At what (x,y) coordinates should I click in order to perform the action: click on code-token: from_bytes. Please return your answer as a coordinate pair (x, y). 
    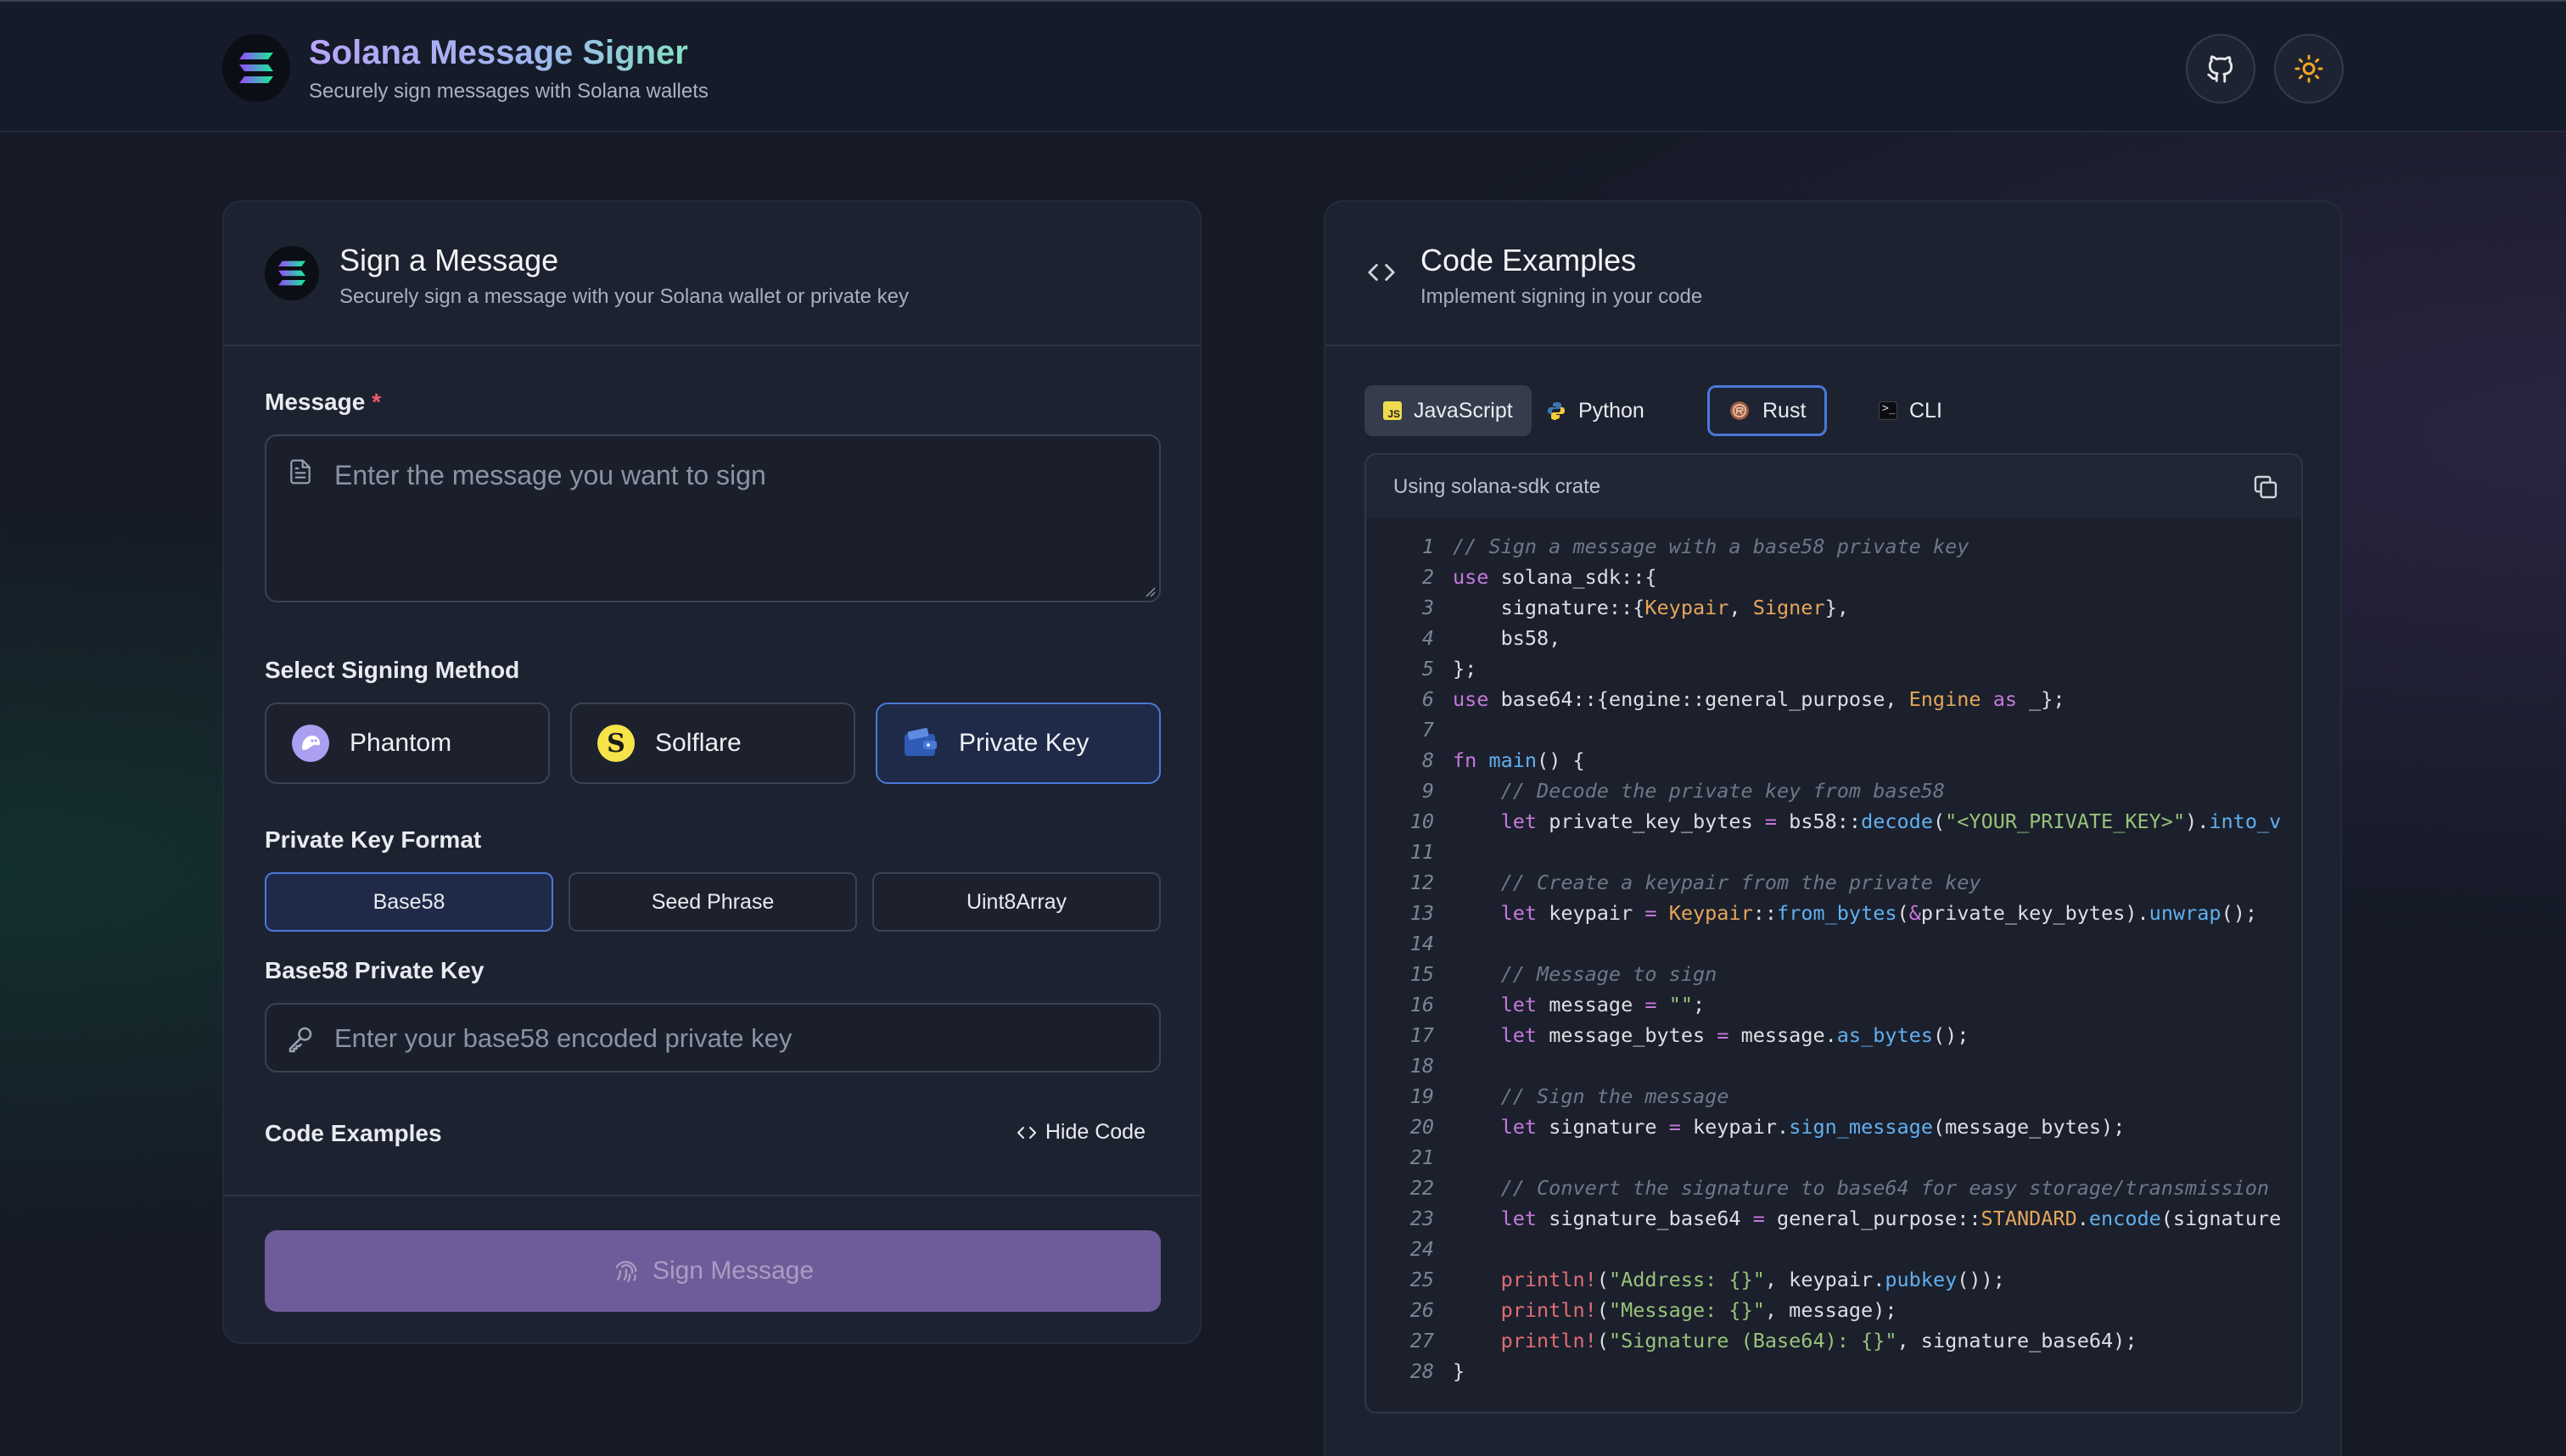
    Looking at the image, I should click on (1837, 913).